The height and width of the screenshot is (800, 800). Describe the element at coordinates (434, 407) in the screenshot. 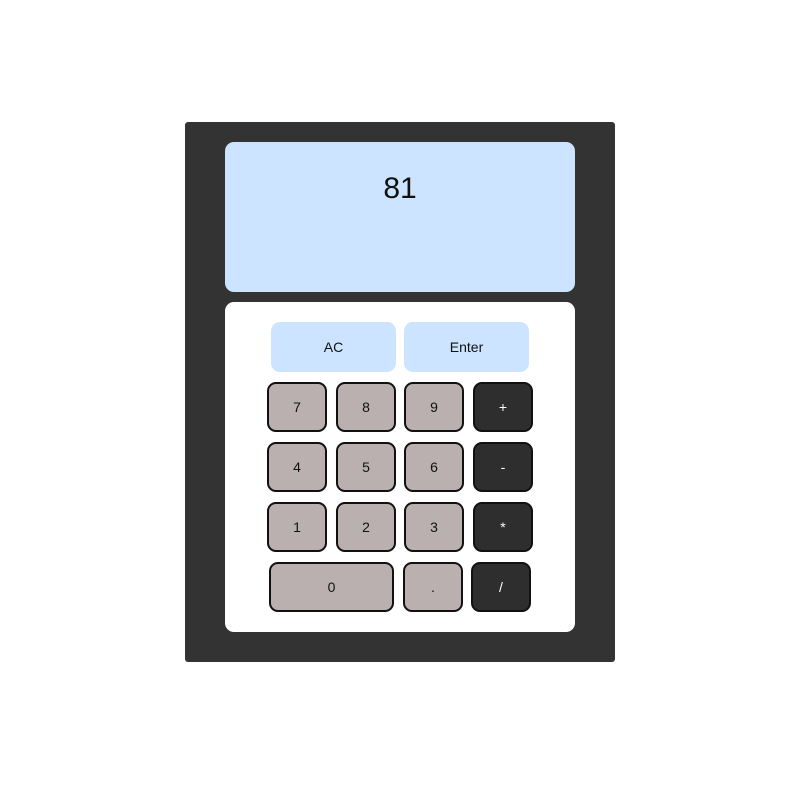

I see `key-9: 9` at that location.